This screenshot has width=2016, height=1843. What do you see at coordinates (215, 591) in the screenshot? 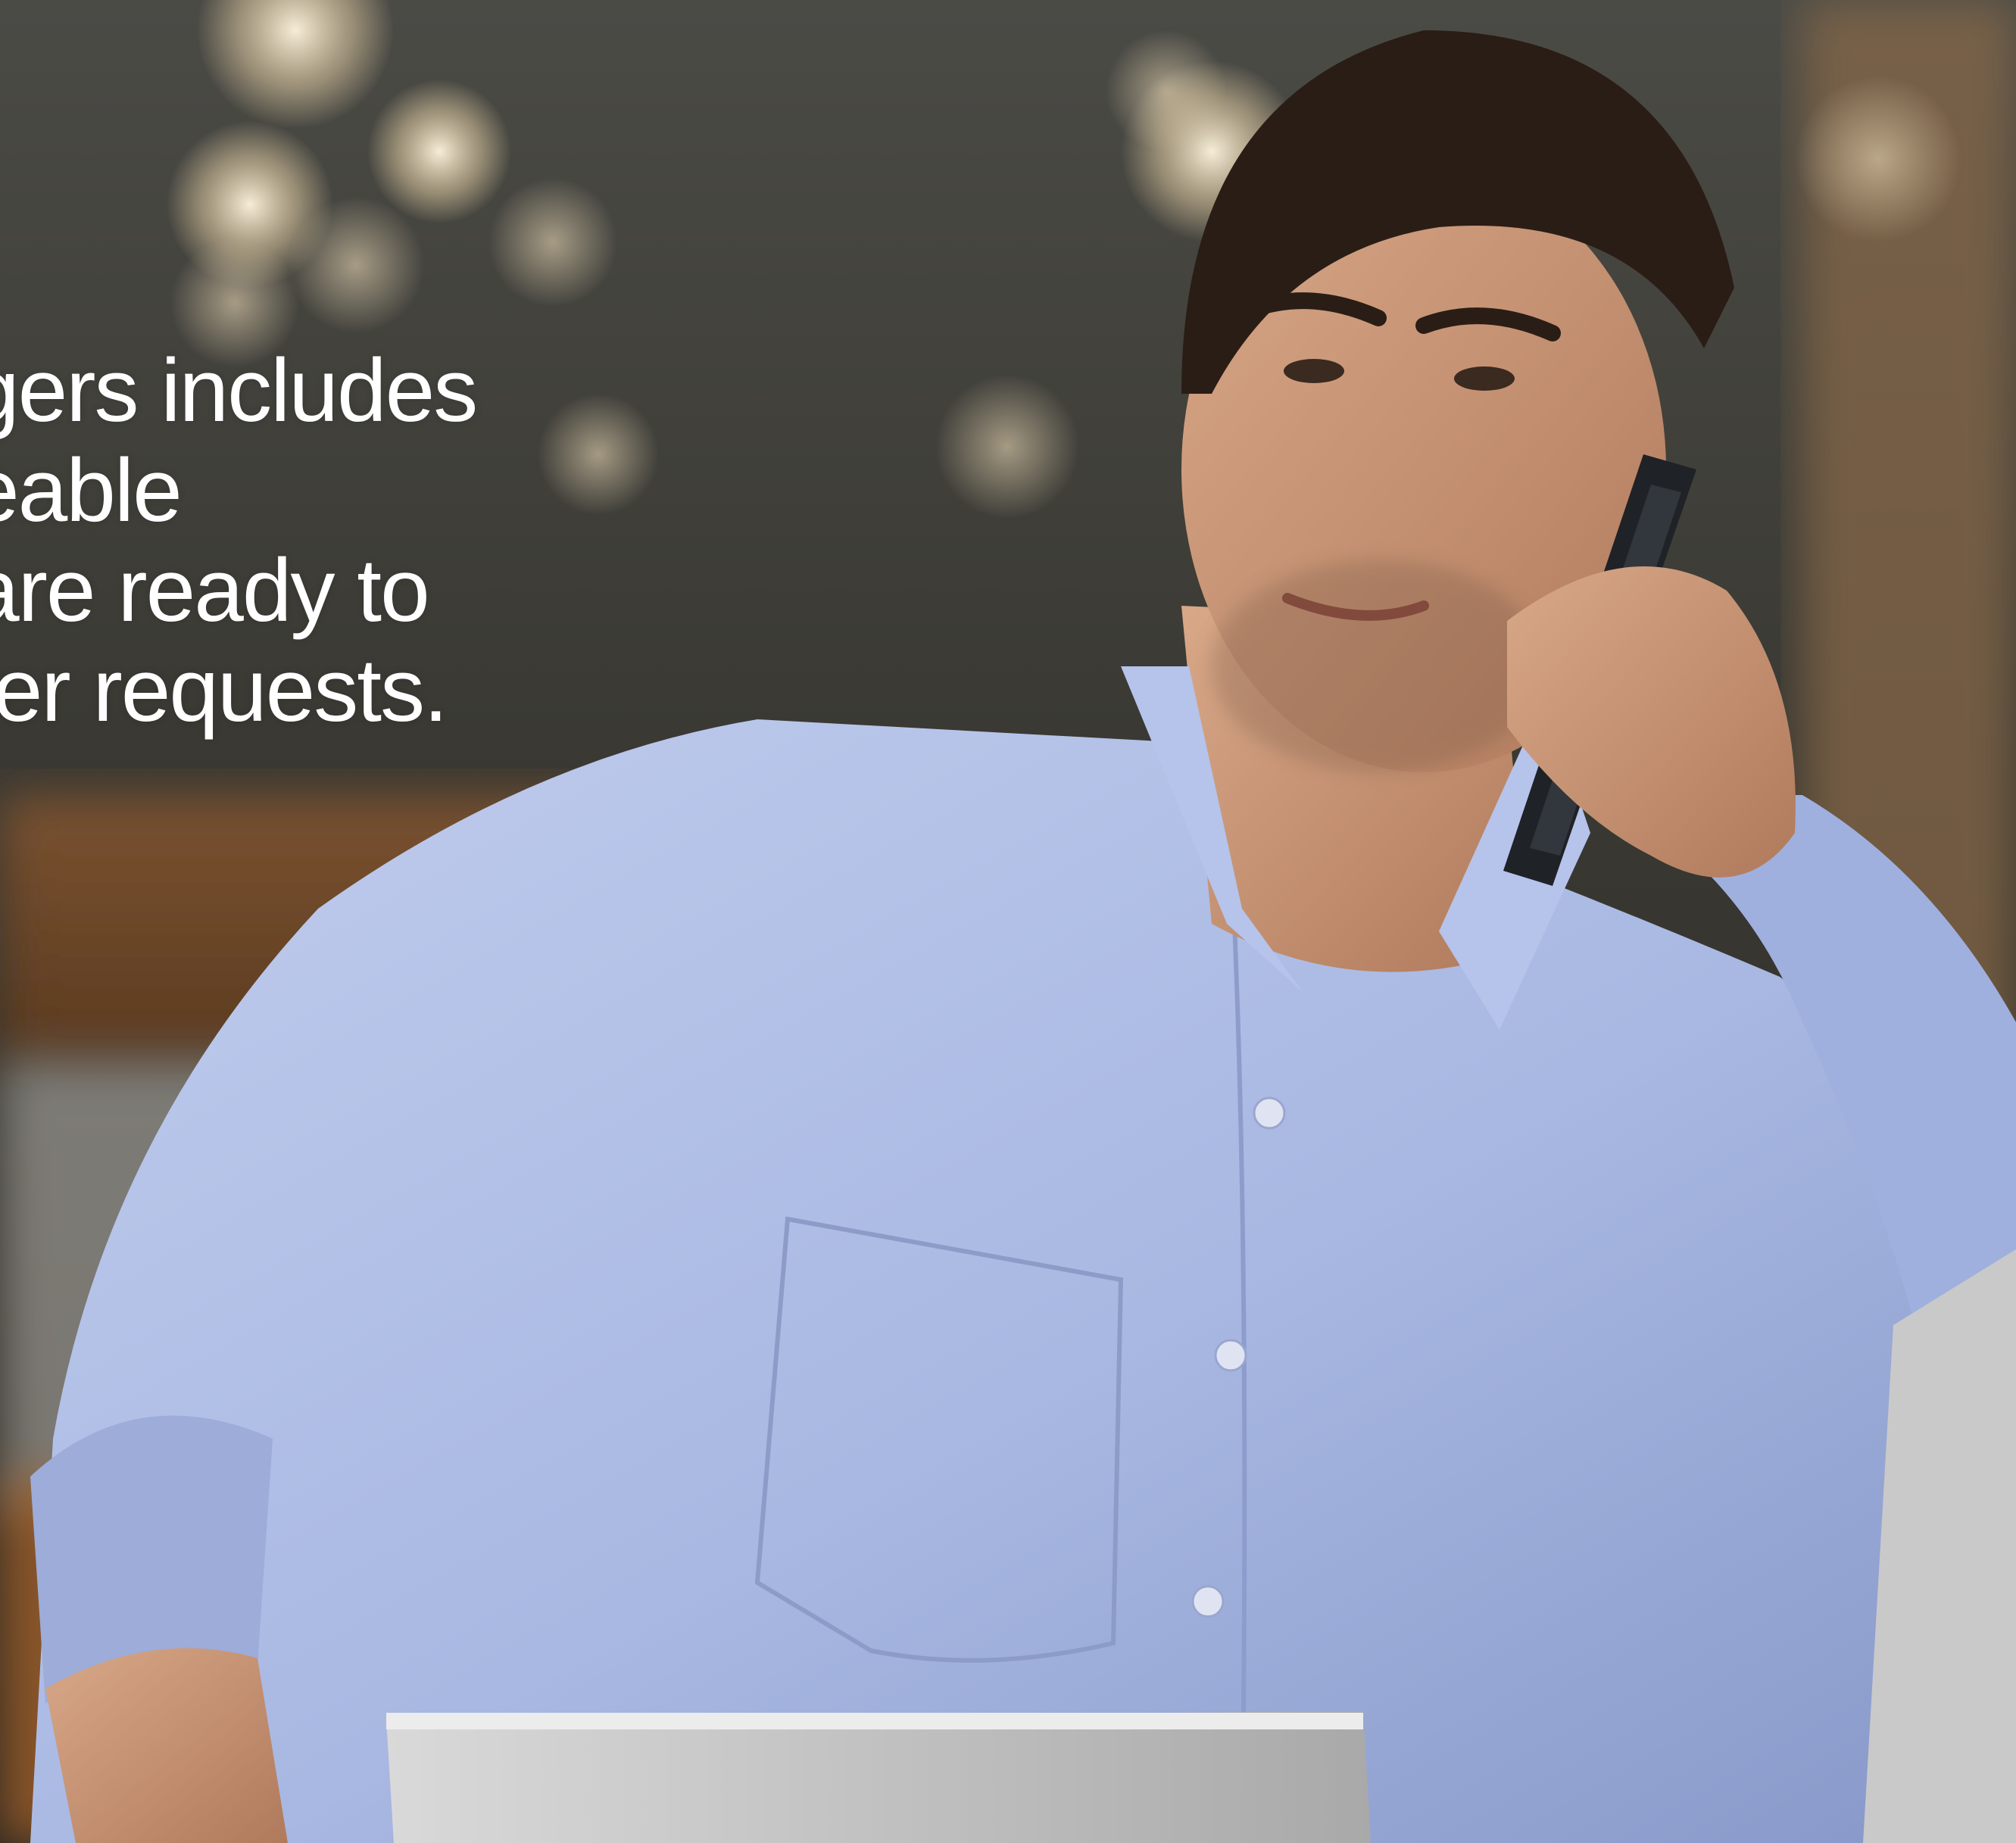
I see `hero-line-3: are ready to` at bounding box center [215, 591].